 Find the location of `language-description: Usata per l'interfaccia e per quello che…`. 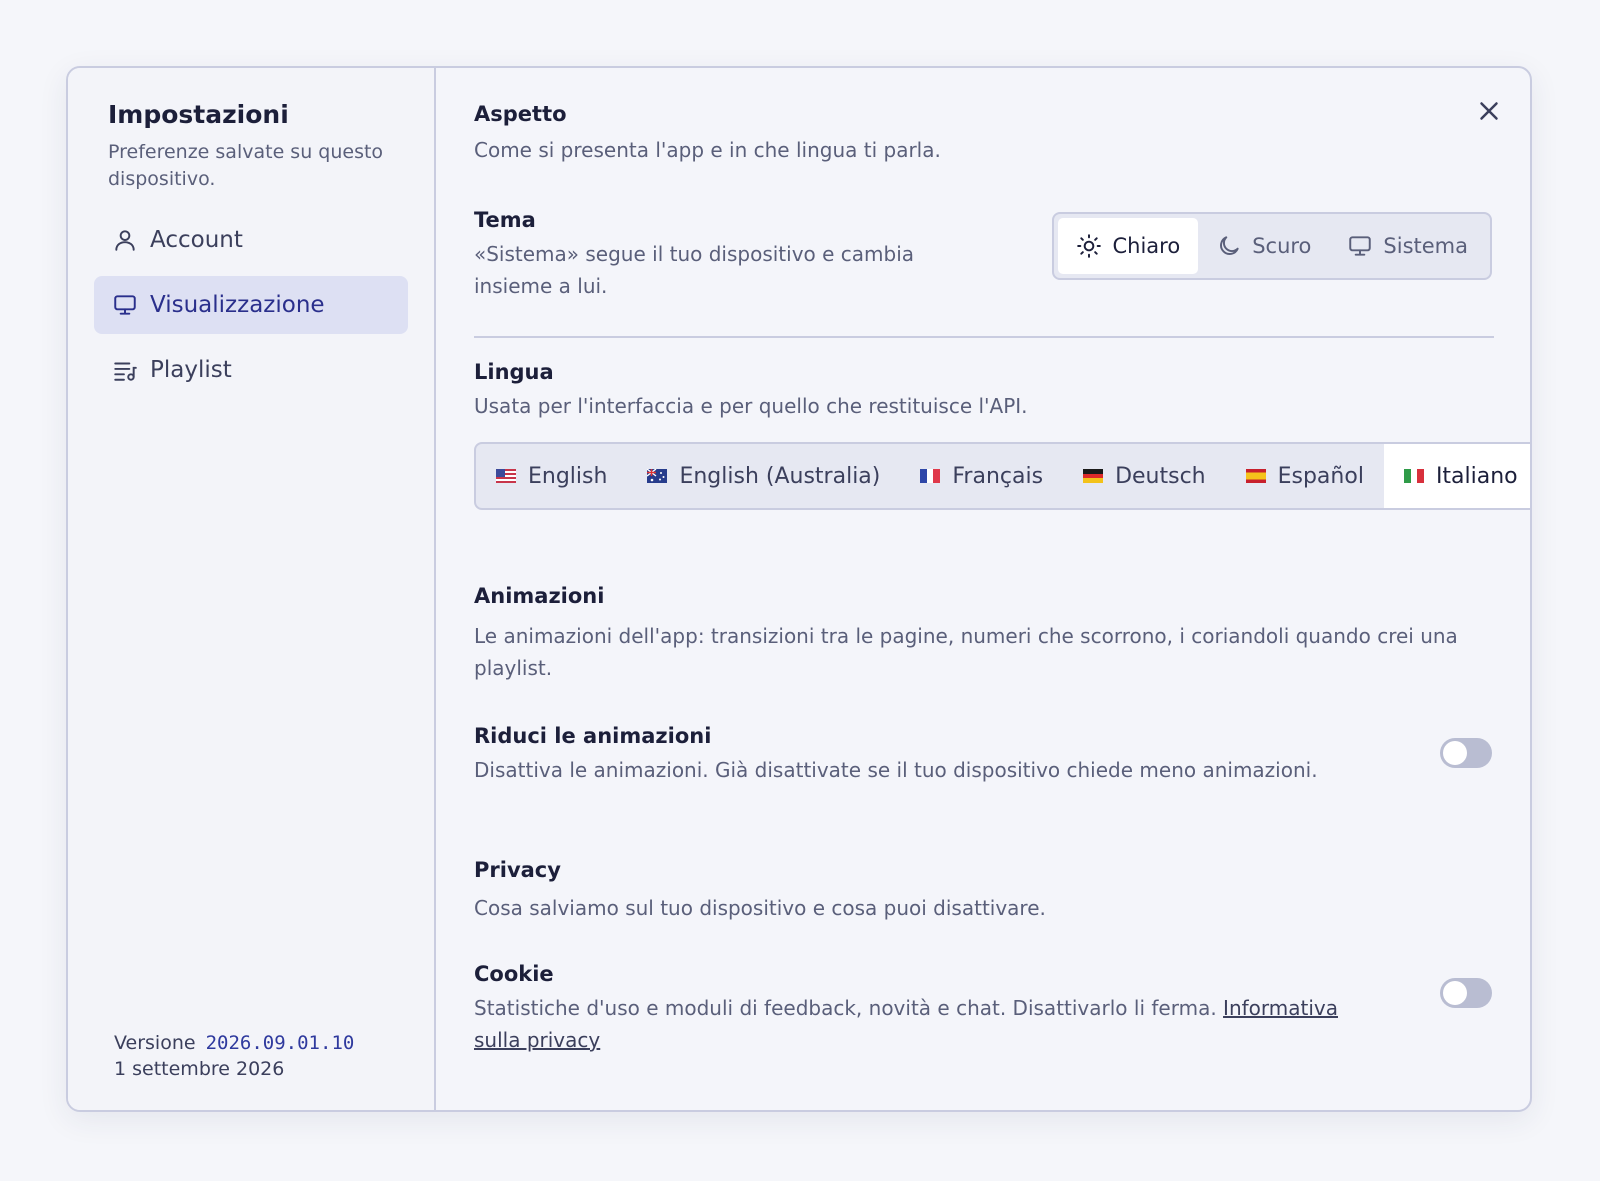

language-description: Usata per l'interfaccia e per quello che… is located at coordinates (751, 406).